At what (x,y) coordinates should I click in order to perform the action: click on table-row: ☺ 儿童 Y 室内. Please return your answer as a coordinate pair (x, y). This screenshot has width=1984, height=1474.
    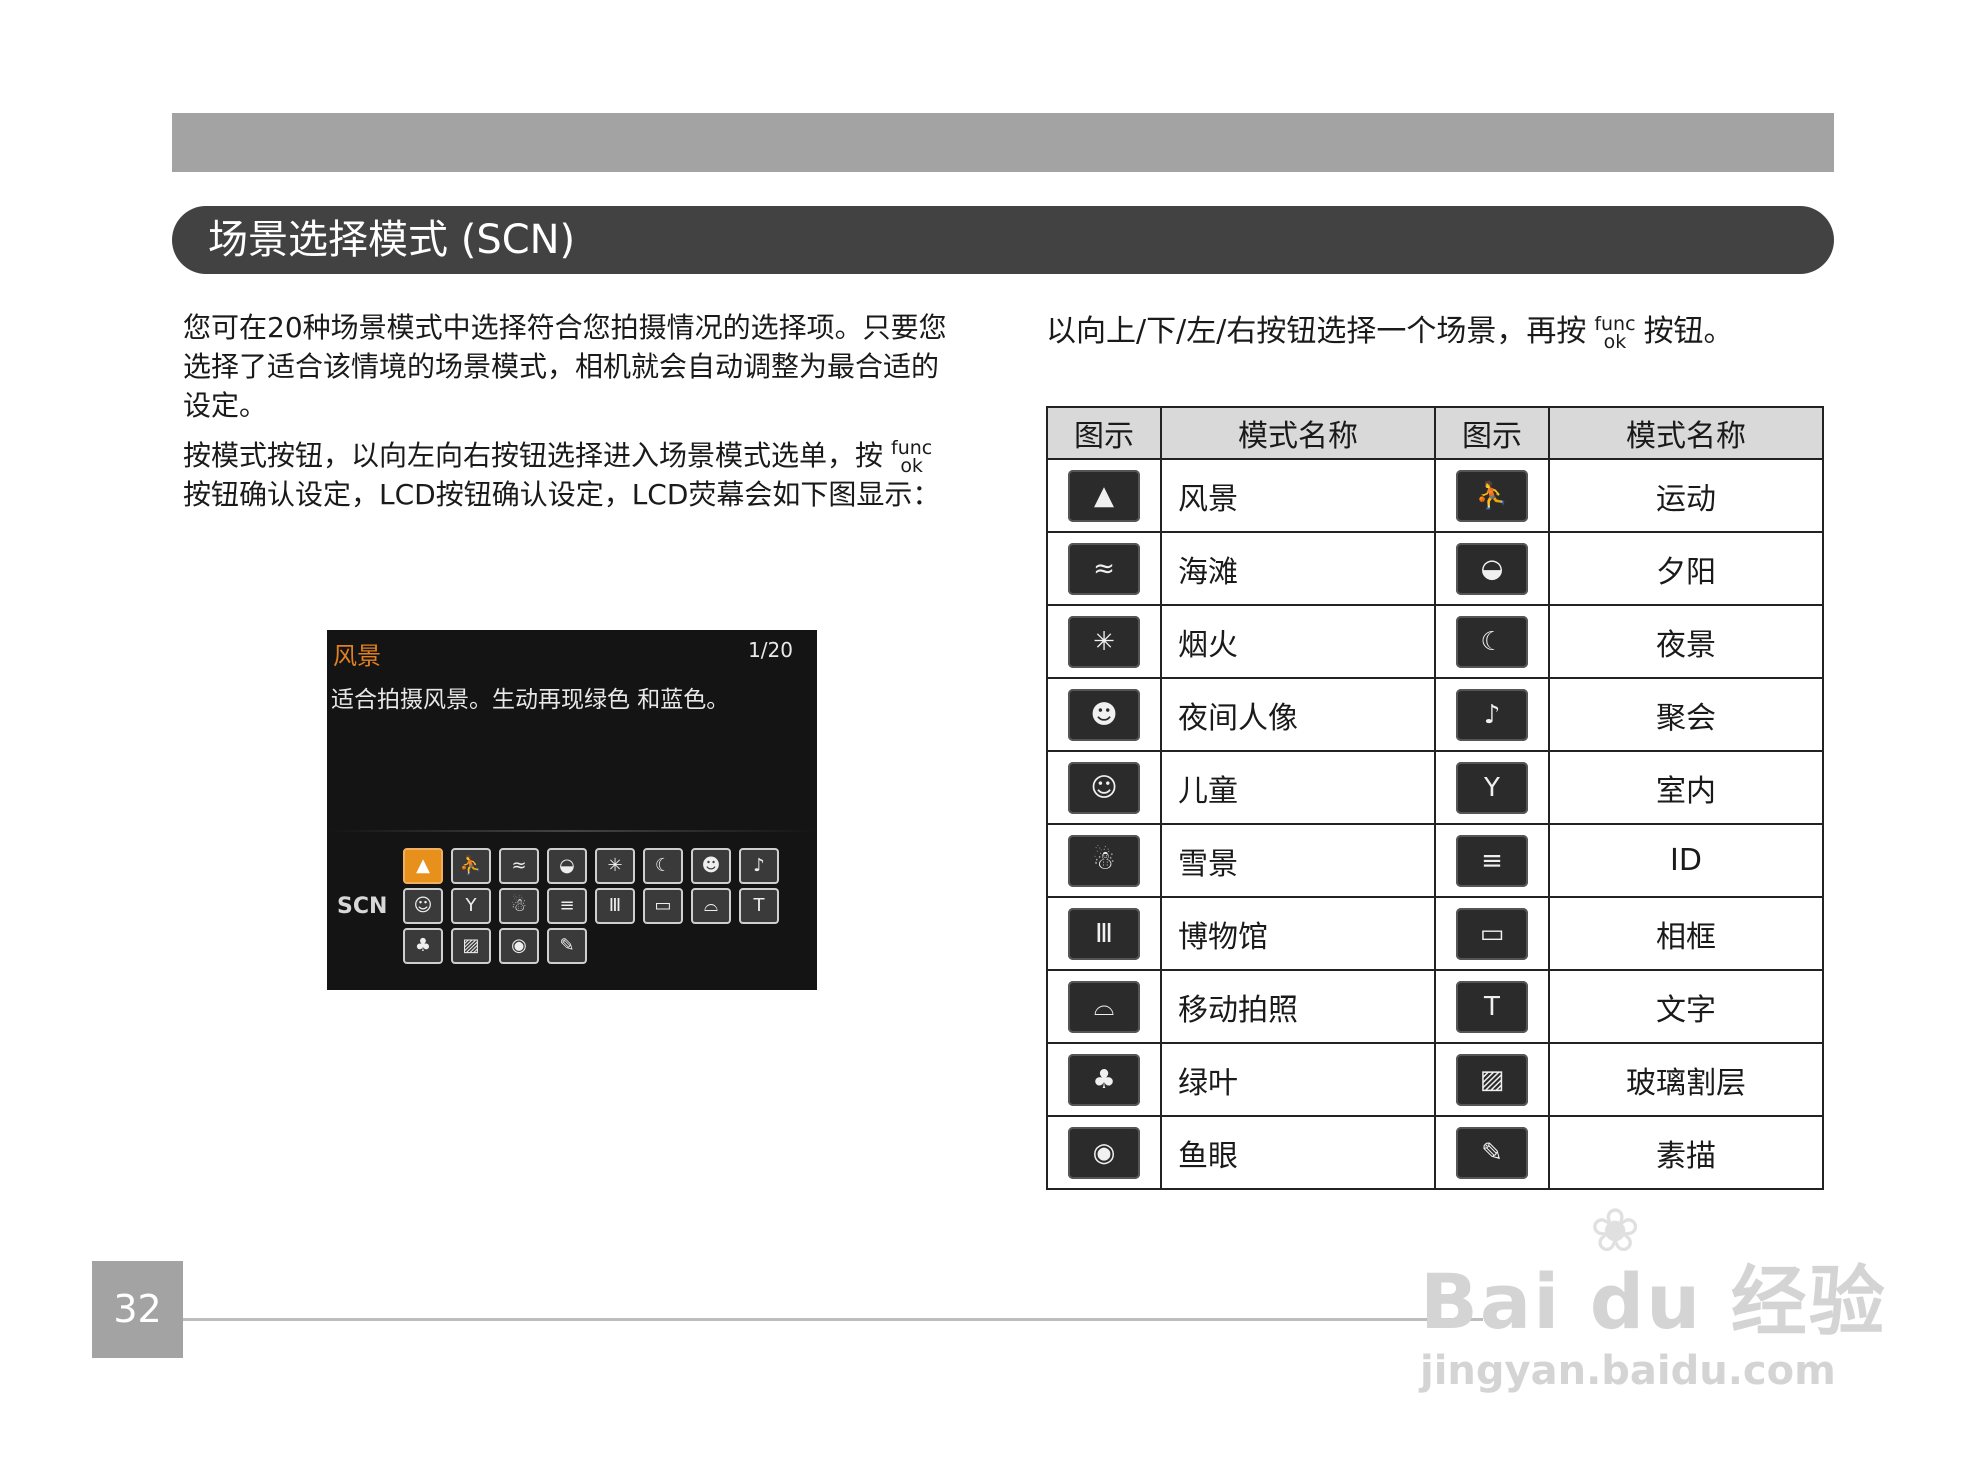
    Looking at the image, I should click on (1435, 787).